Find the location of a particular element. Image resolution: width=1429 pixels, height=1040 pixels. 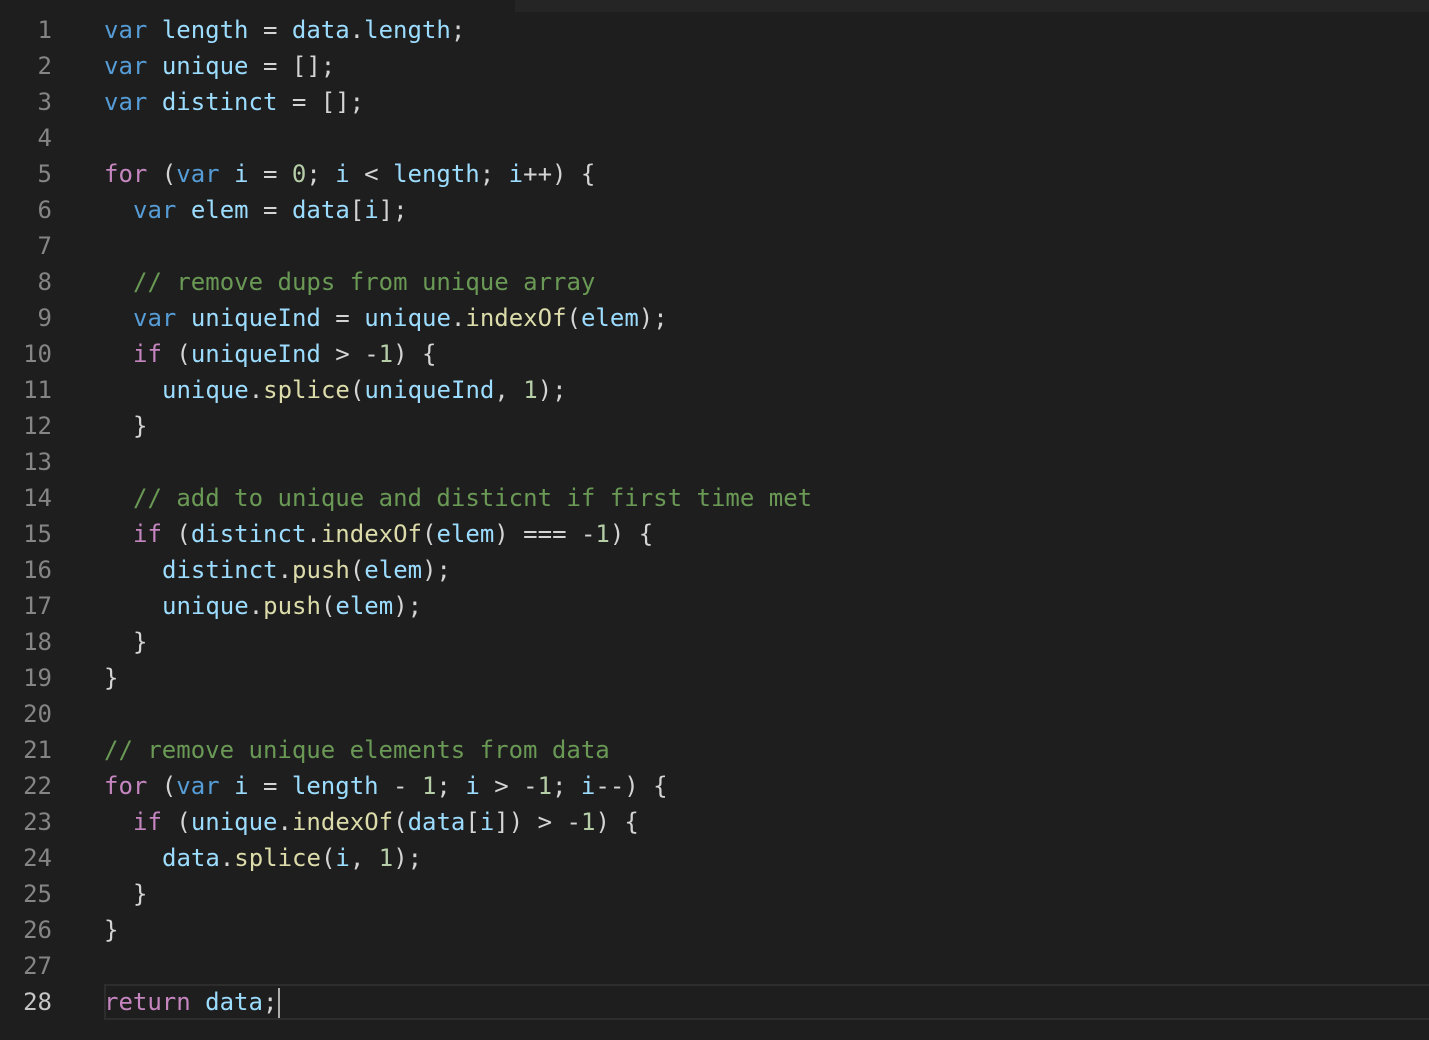

punctuation-token: ); is located at coordinates (552, 390).